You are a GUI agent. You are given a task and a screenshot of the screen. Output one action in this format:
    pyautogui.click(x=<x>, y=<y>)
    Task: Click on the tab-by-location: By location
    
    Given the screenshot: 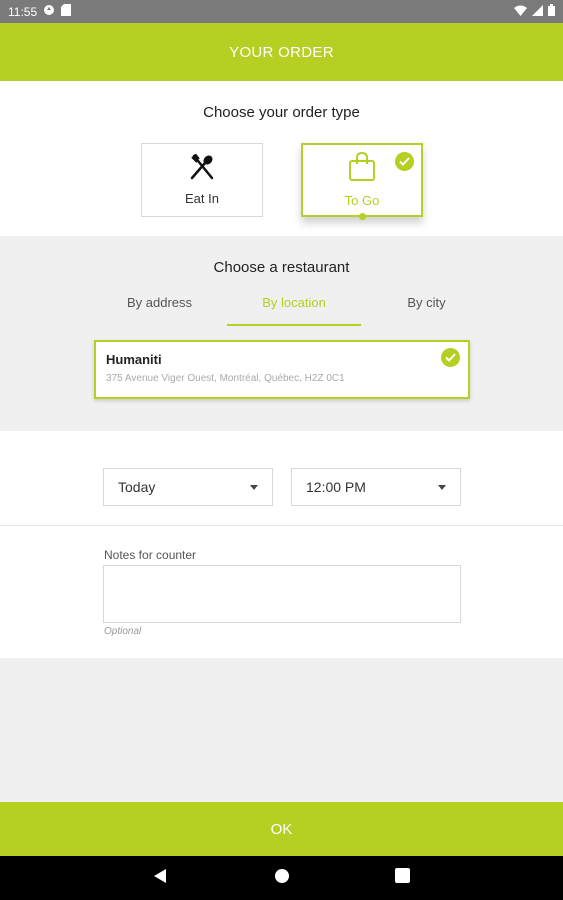 What is the action you would take?
    pyautogui.click(x=294, y=309)
    